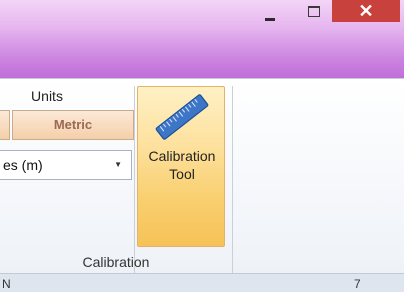 This screenshot has width=404, height=292. Describe the element at coordinates (6, 284) in the screenshot. I see `status-left-text: N` at that location.